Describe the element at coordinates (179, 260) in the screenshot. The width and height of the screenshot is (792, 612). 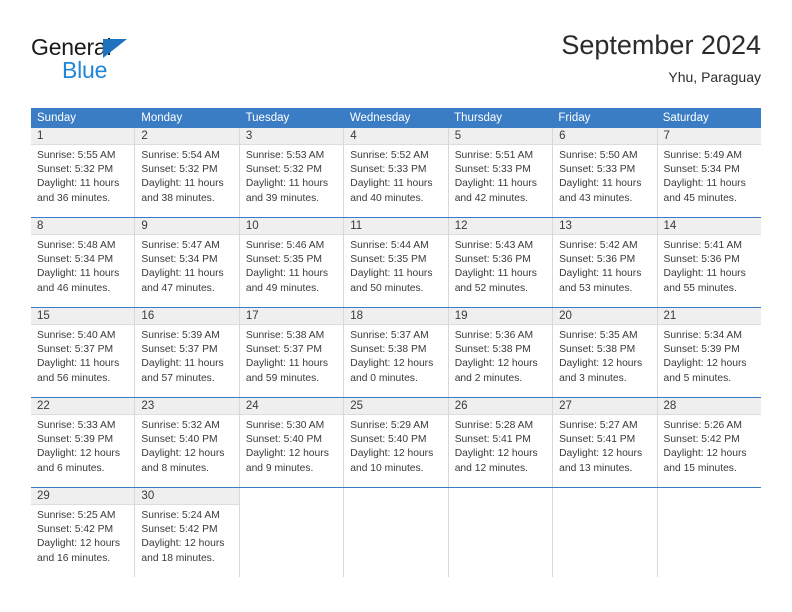
I see `sunset-text: Sunset: 5:34 PM` at that location.